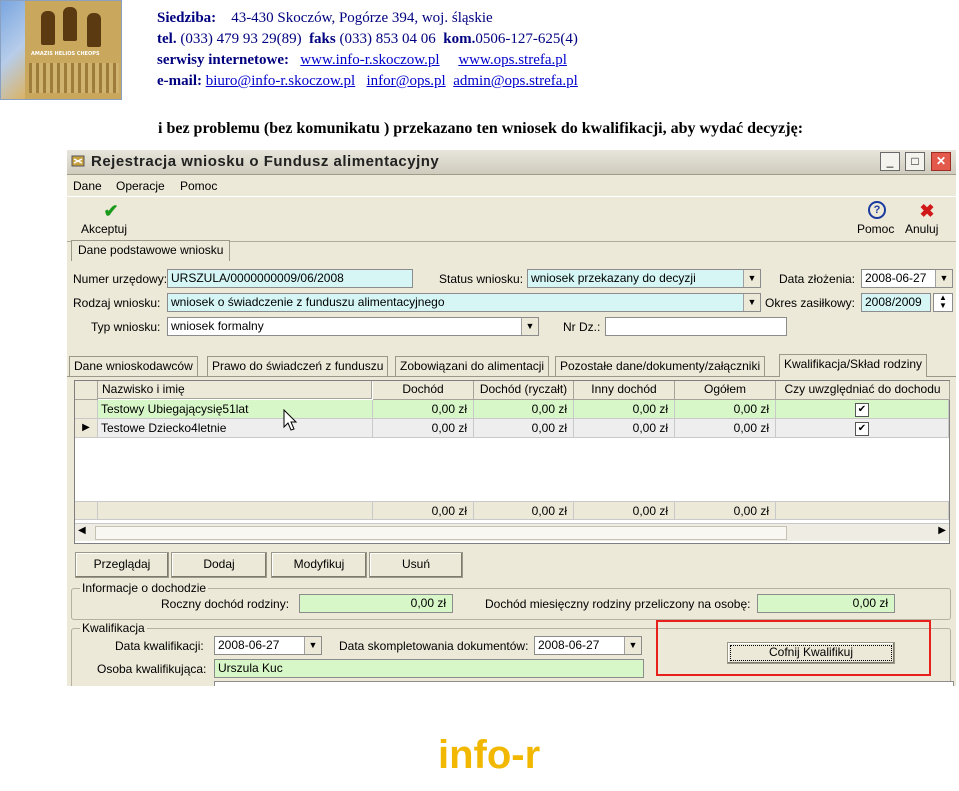  What do you see at coordinates (524, 390) in the screenshot?
I see `col-header-ryczalt: Dochód (ryczałt)` at bounding box center [524, 390].